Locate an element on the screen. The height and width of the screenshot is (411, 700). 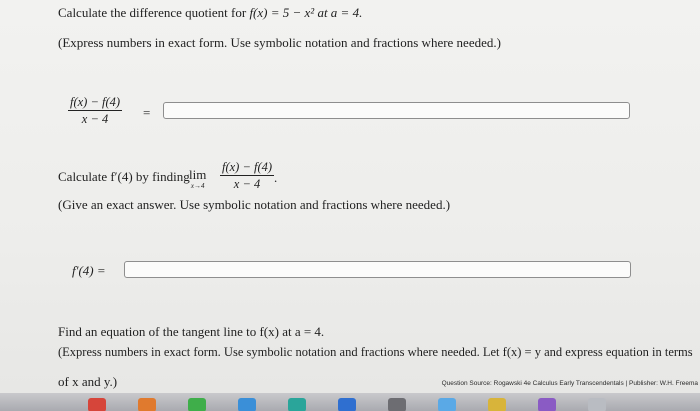
q2-limit-quotient: f(x) − f(4) x − 4 is located at coordinates (247, 175).